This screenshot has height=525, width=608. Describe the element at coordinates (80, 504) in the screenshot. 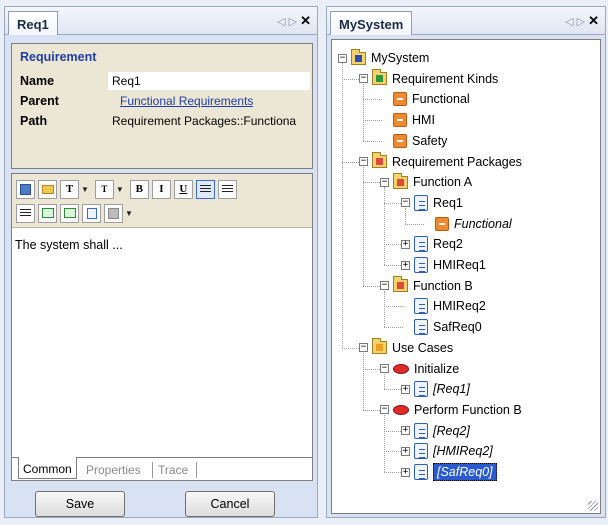

I see `save-button: Save` at that location.